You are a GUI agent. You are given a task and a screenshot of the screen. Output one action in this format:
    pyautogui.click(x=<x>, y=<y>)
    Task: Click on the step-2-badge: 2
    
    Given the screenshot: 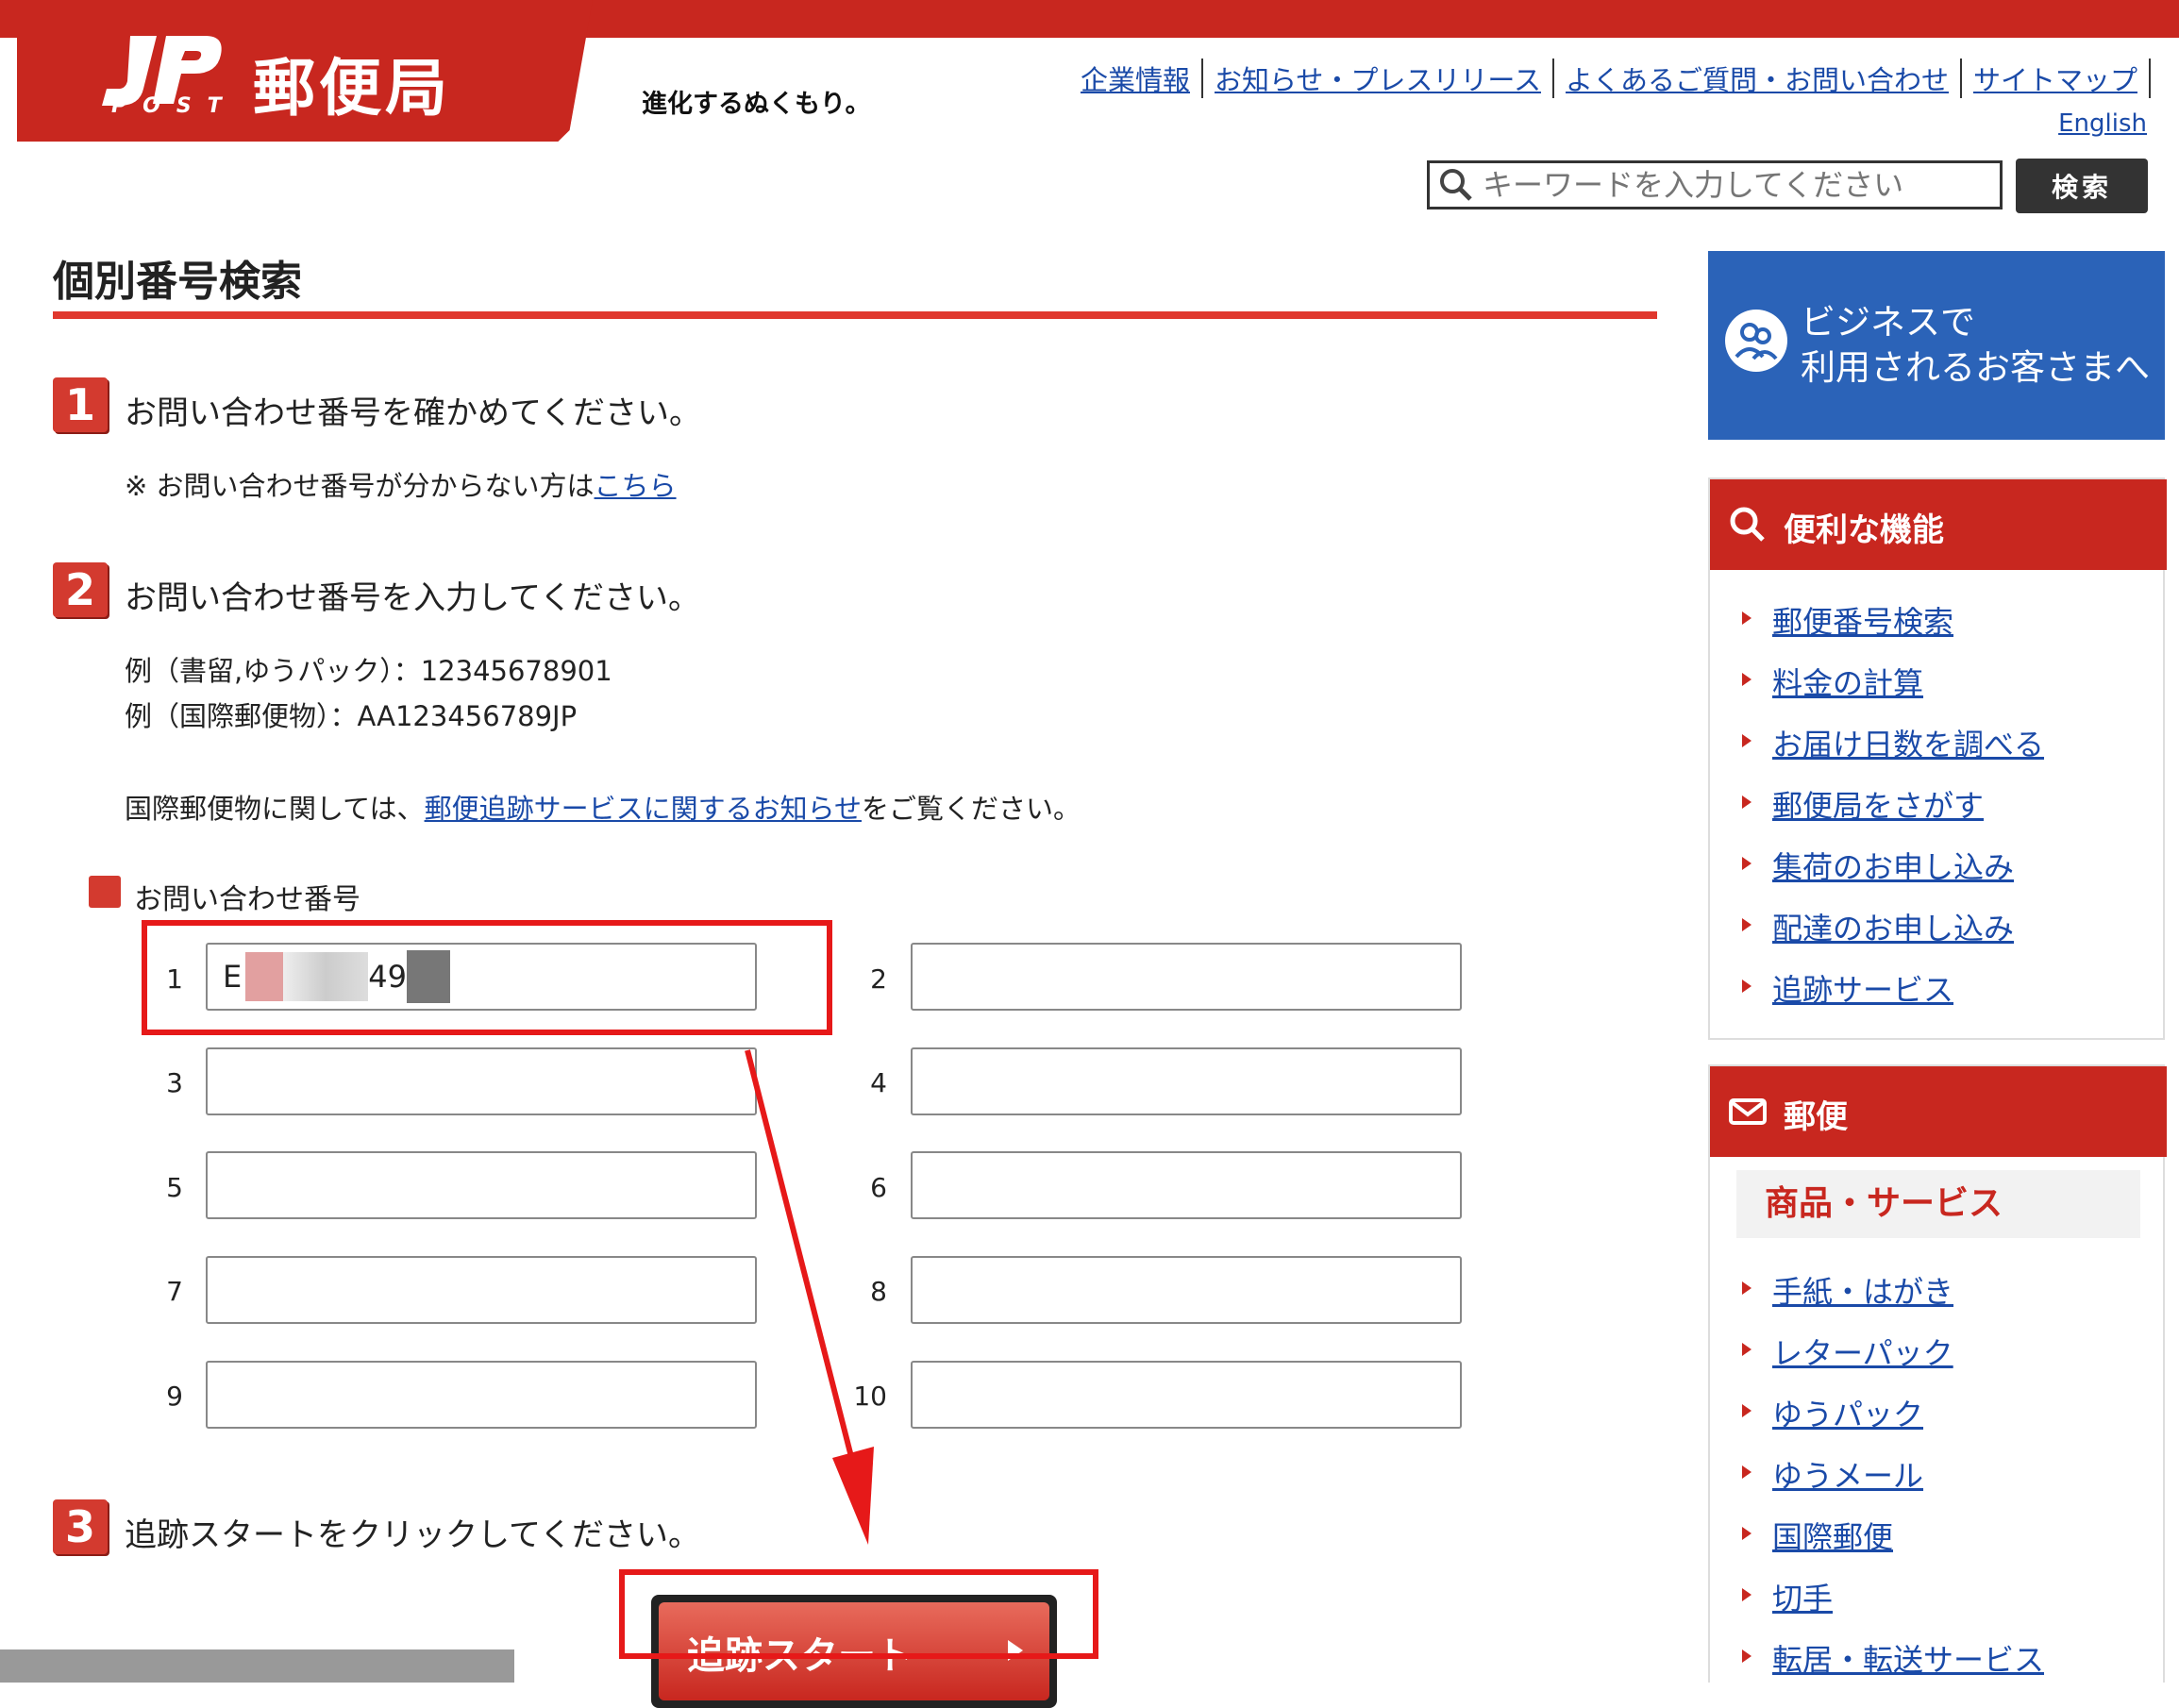 What is the action you would take?
    pyautogui.click(x=80, y=589)
    